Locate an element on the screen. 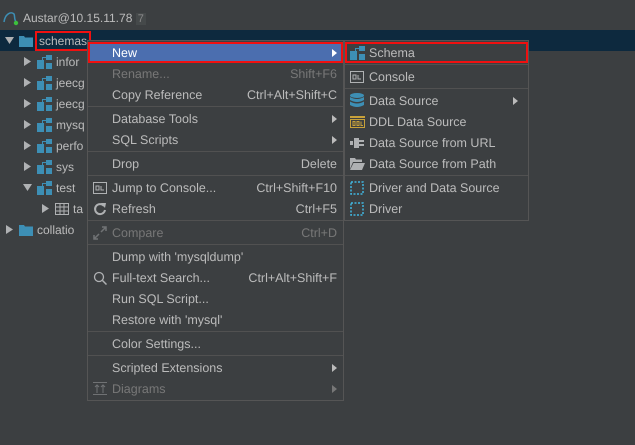  menu-item: Database Tools is located at coordinates (215, 118).